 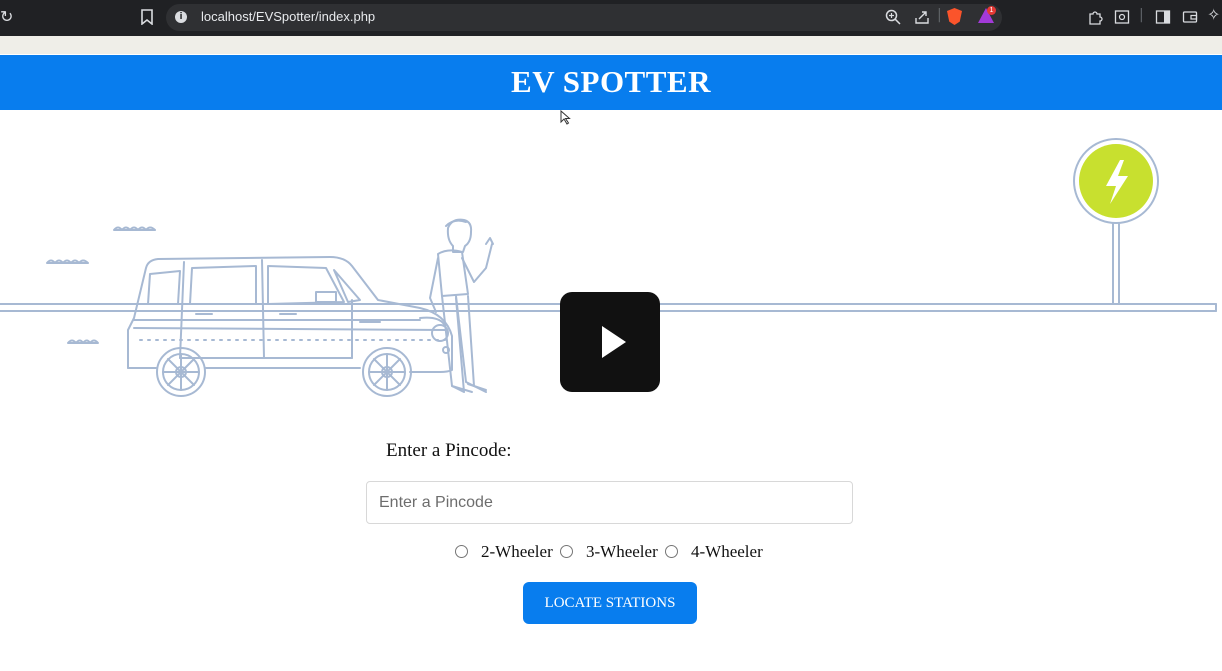 What do you see at coordinates (288, 16) in the screenshot?
I see `url-text: localhost/EVSpotter/index.php` at bounding box center [288, 16].